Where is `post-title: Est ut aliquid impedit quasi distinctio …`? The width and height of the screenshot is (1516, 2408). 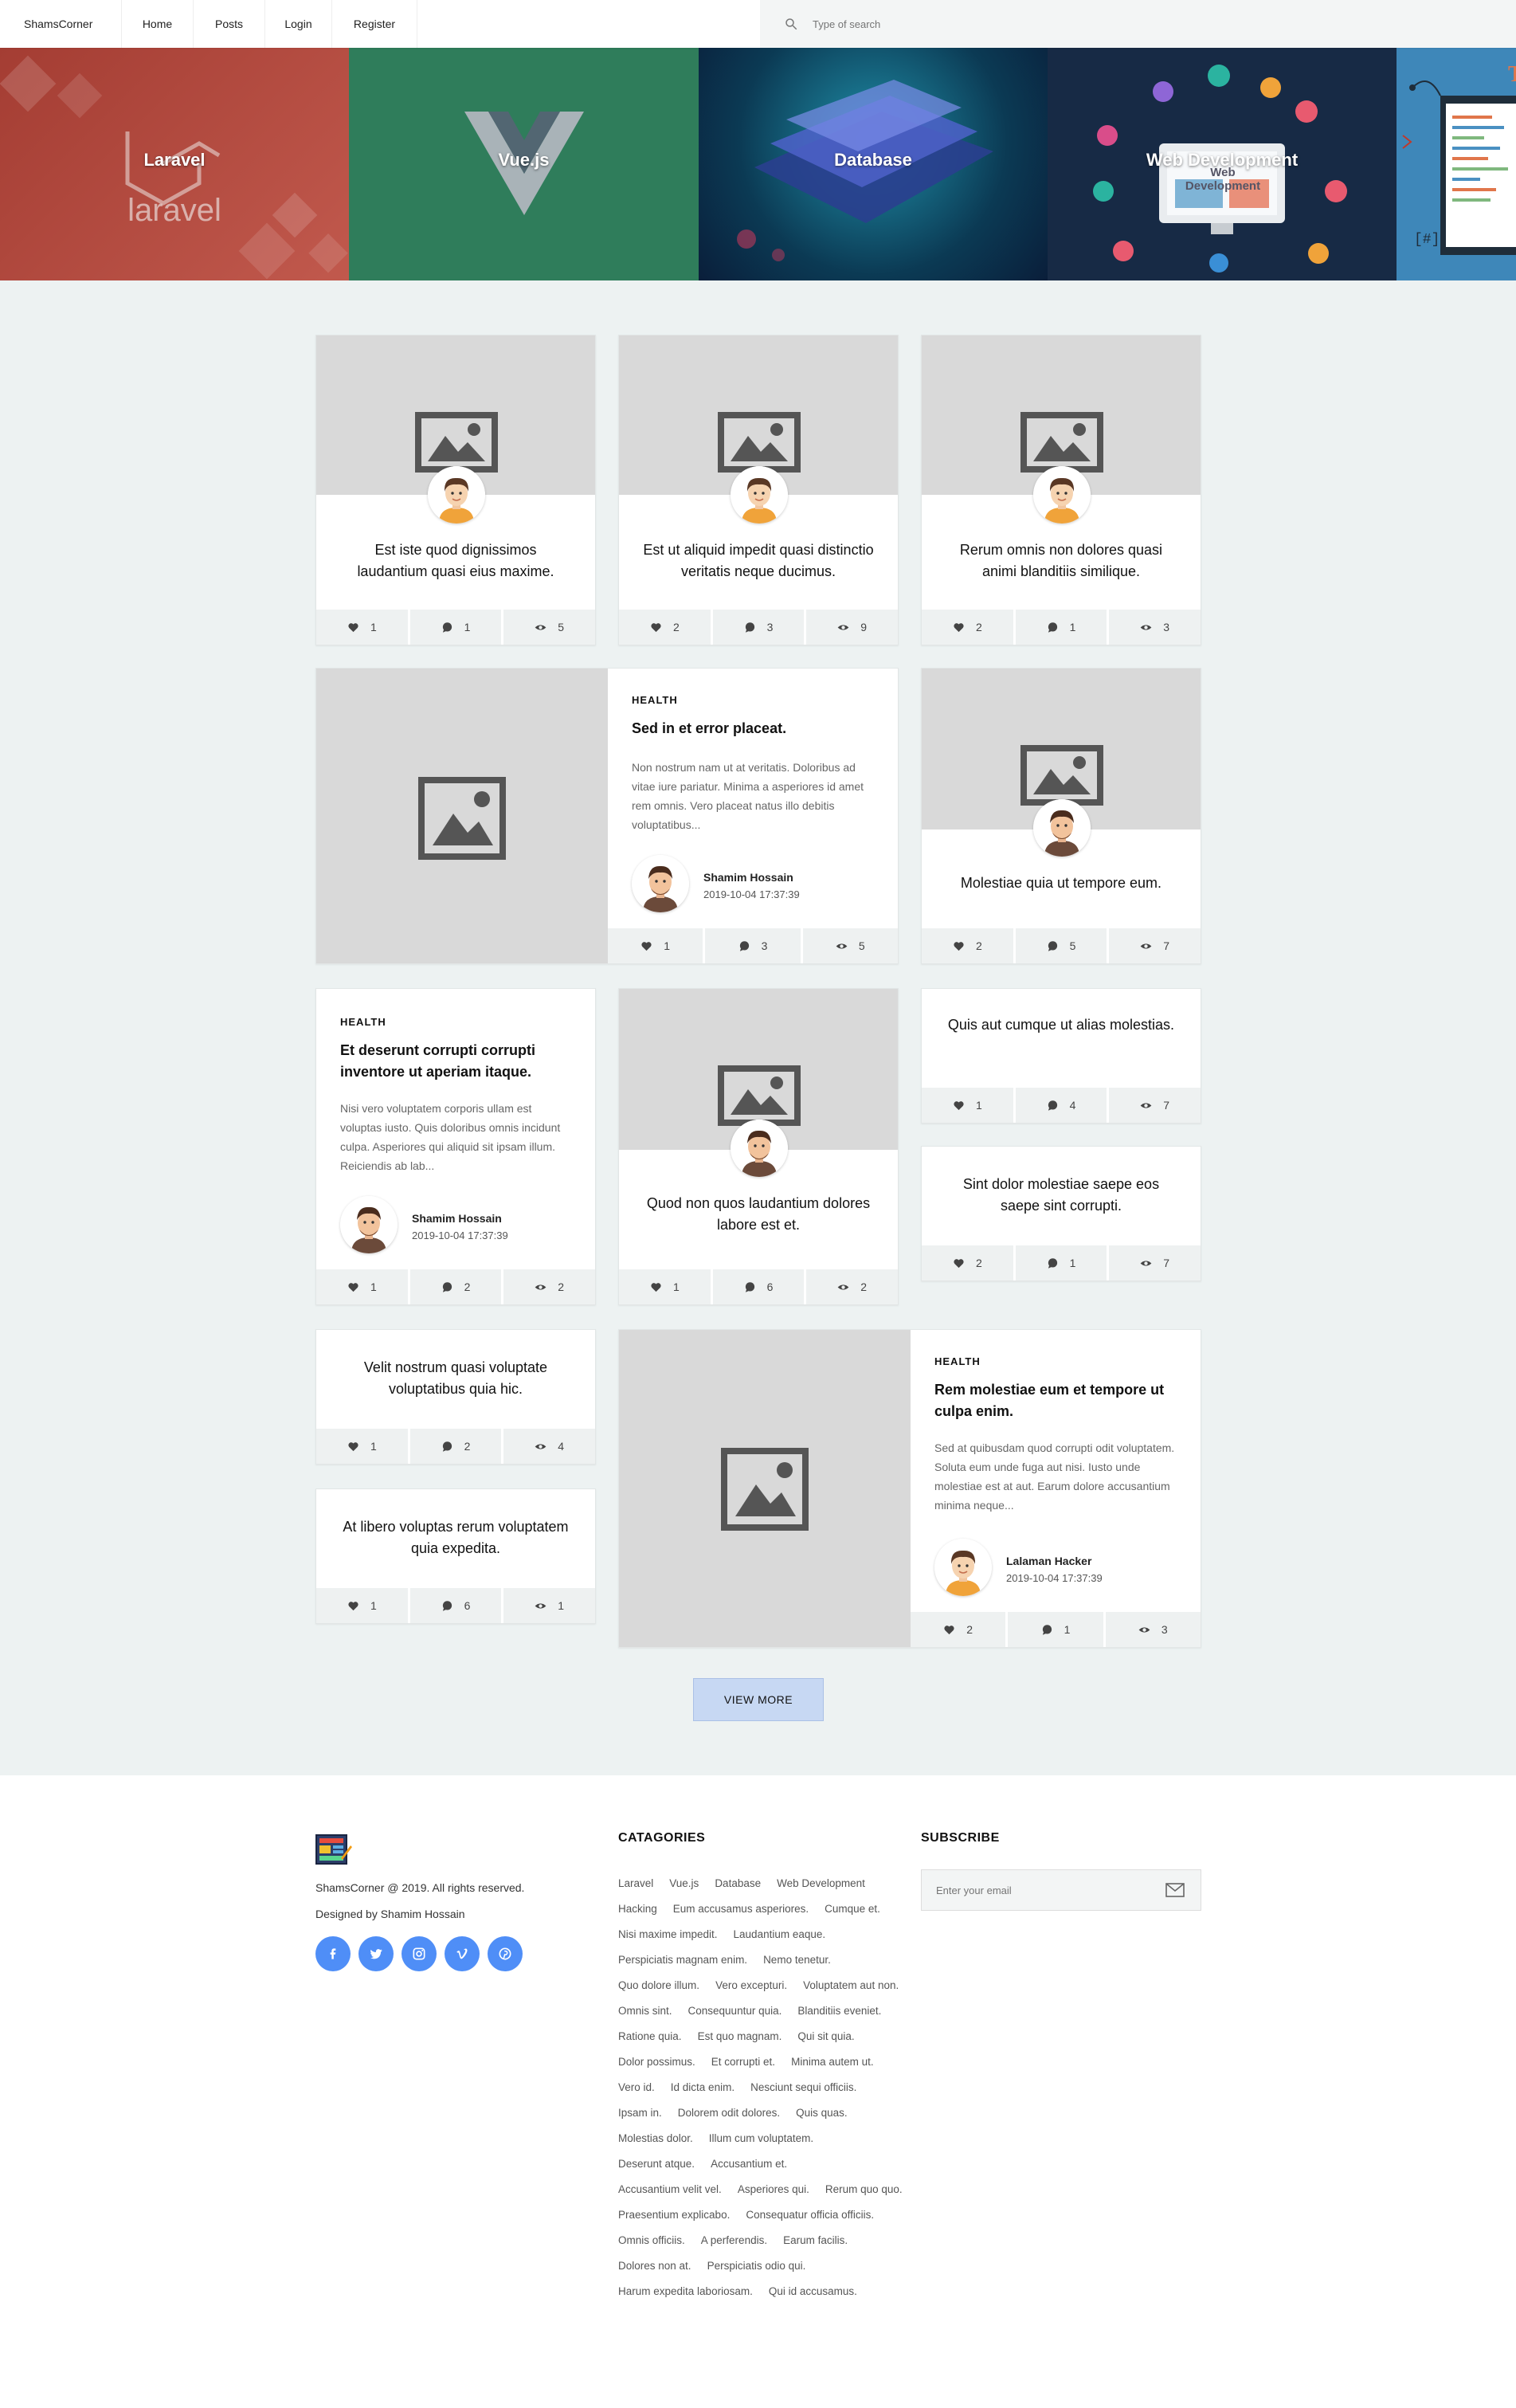 post-title: Est ut aliquid impedit quasi distinctio … is located at coordinates (758, 560).